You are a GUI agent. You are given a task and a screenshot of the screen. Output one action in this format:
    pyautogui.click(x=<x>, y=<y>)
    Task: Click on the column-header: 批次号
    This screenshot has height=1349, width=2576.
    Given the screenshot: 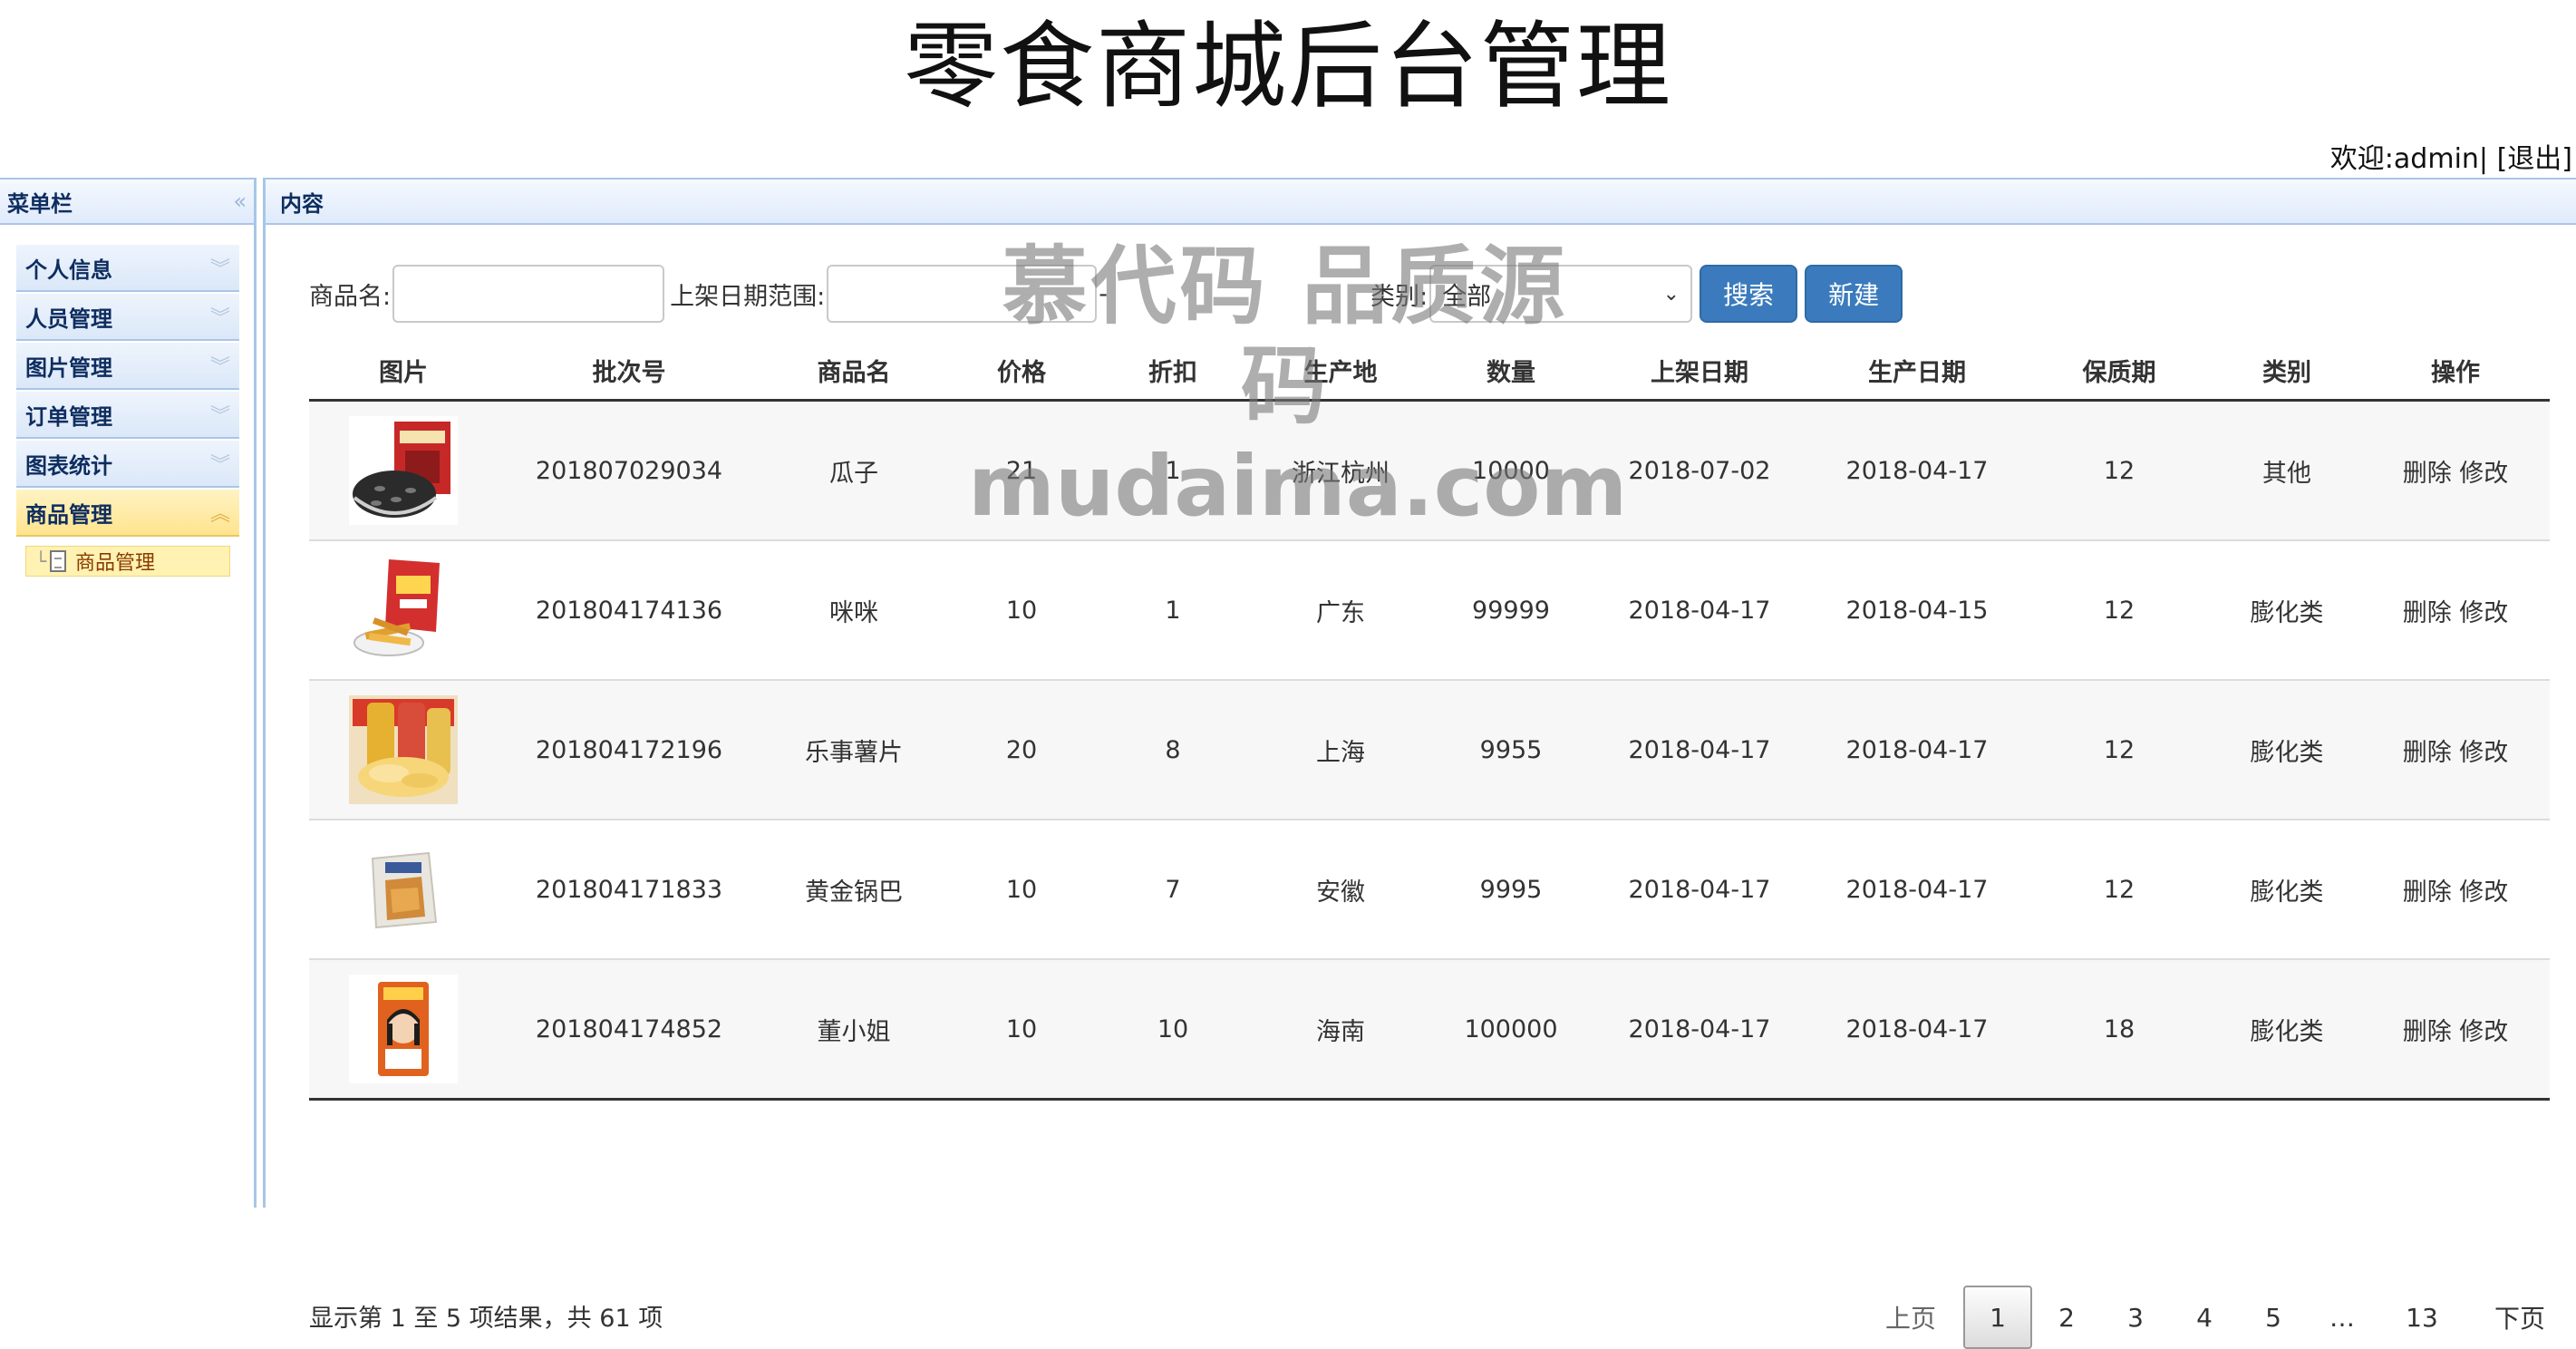 What is the action you would take?
    pyautogui.click(x=629, y=371)
    